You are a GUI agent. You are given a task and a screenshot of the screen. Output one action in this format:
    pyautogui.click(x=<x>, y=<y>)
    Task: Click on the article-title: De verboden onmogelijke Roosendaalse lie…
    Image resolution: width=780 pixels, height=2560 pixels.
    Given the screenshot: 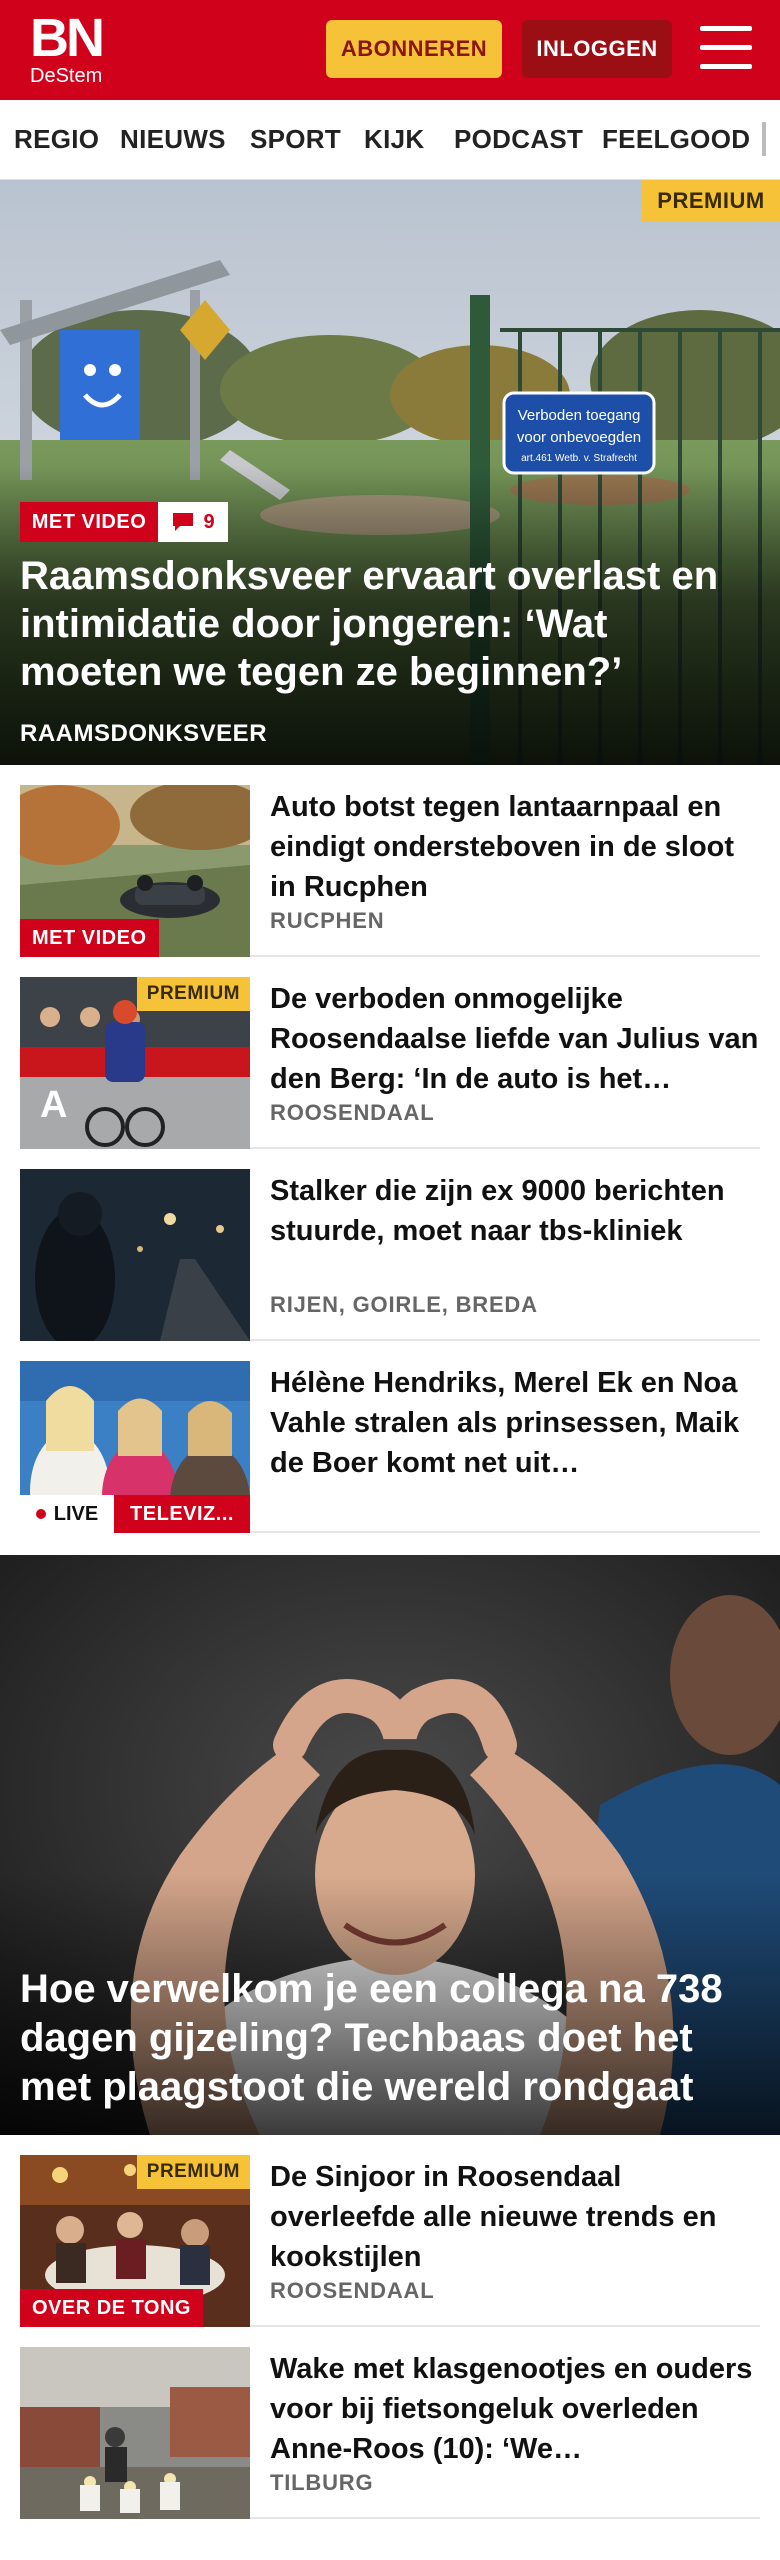 What is the action you would take?
    pyautogui.click(x=515, y=1039)
    